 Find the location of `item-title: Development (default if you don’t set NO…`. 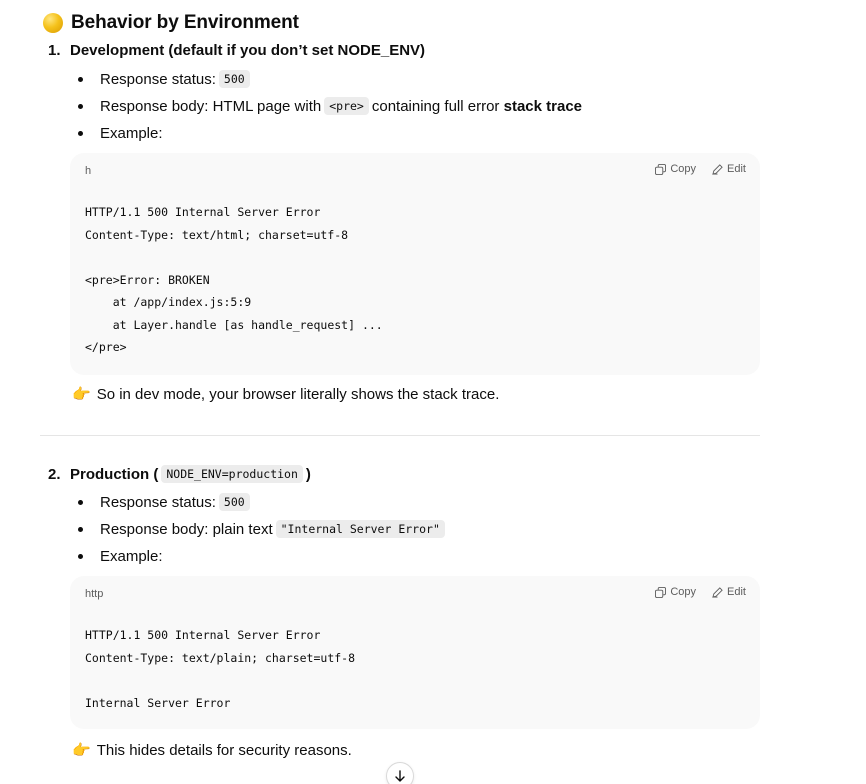

item-title: Development (default if you don’t set NO… is located at coordinates (248, 50).